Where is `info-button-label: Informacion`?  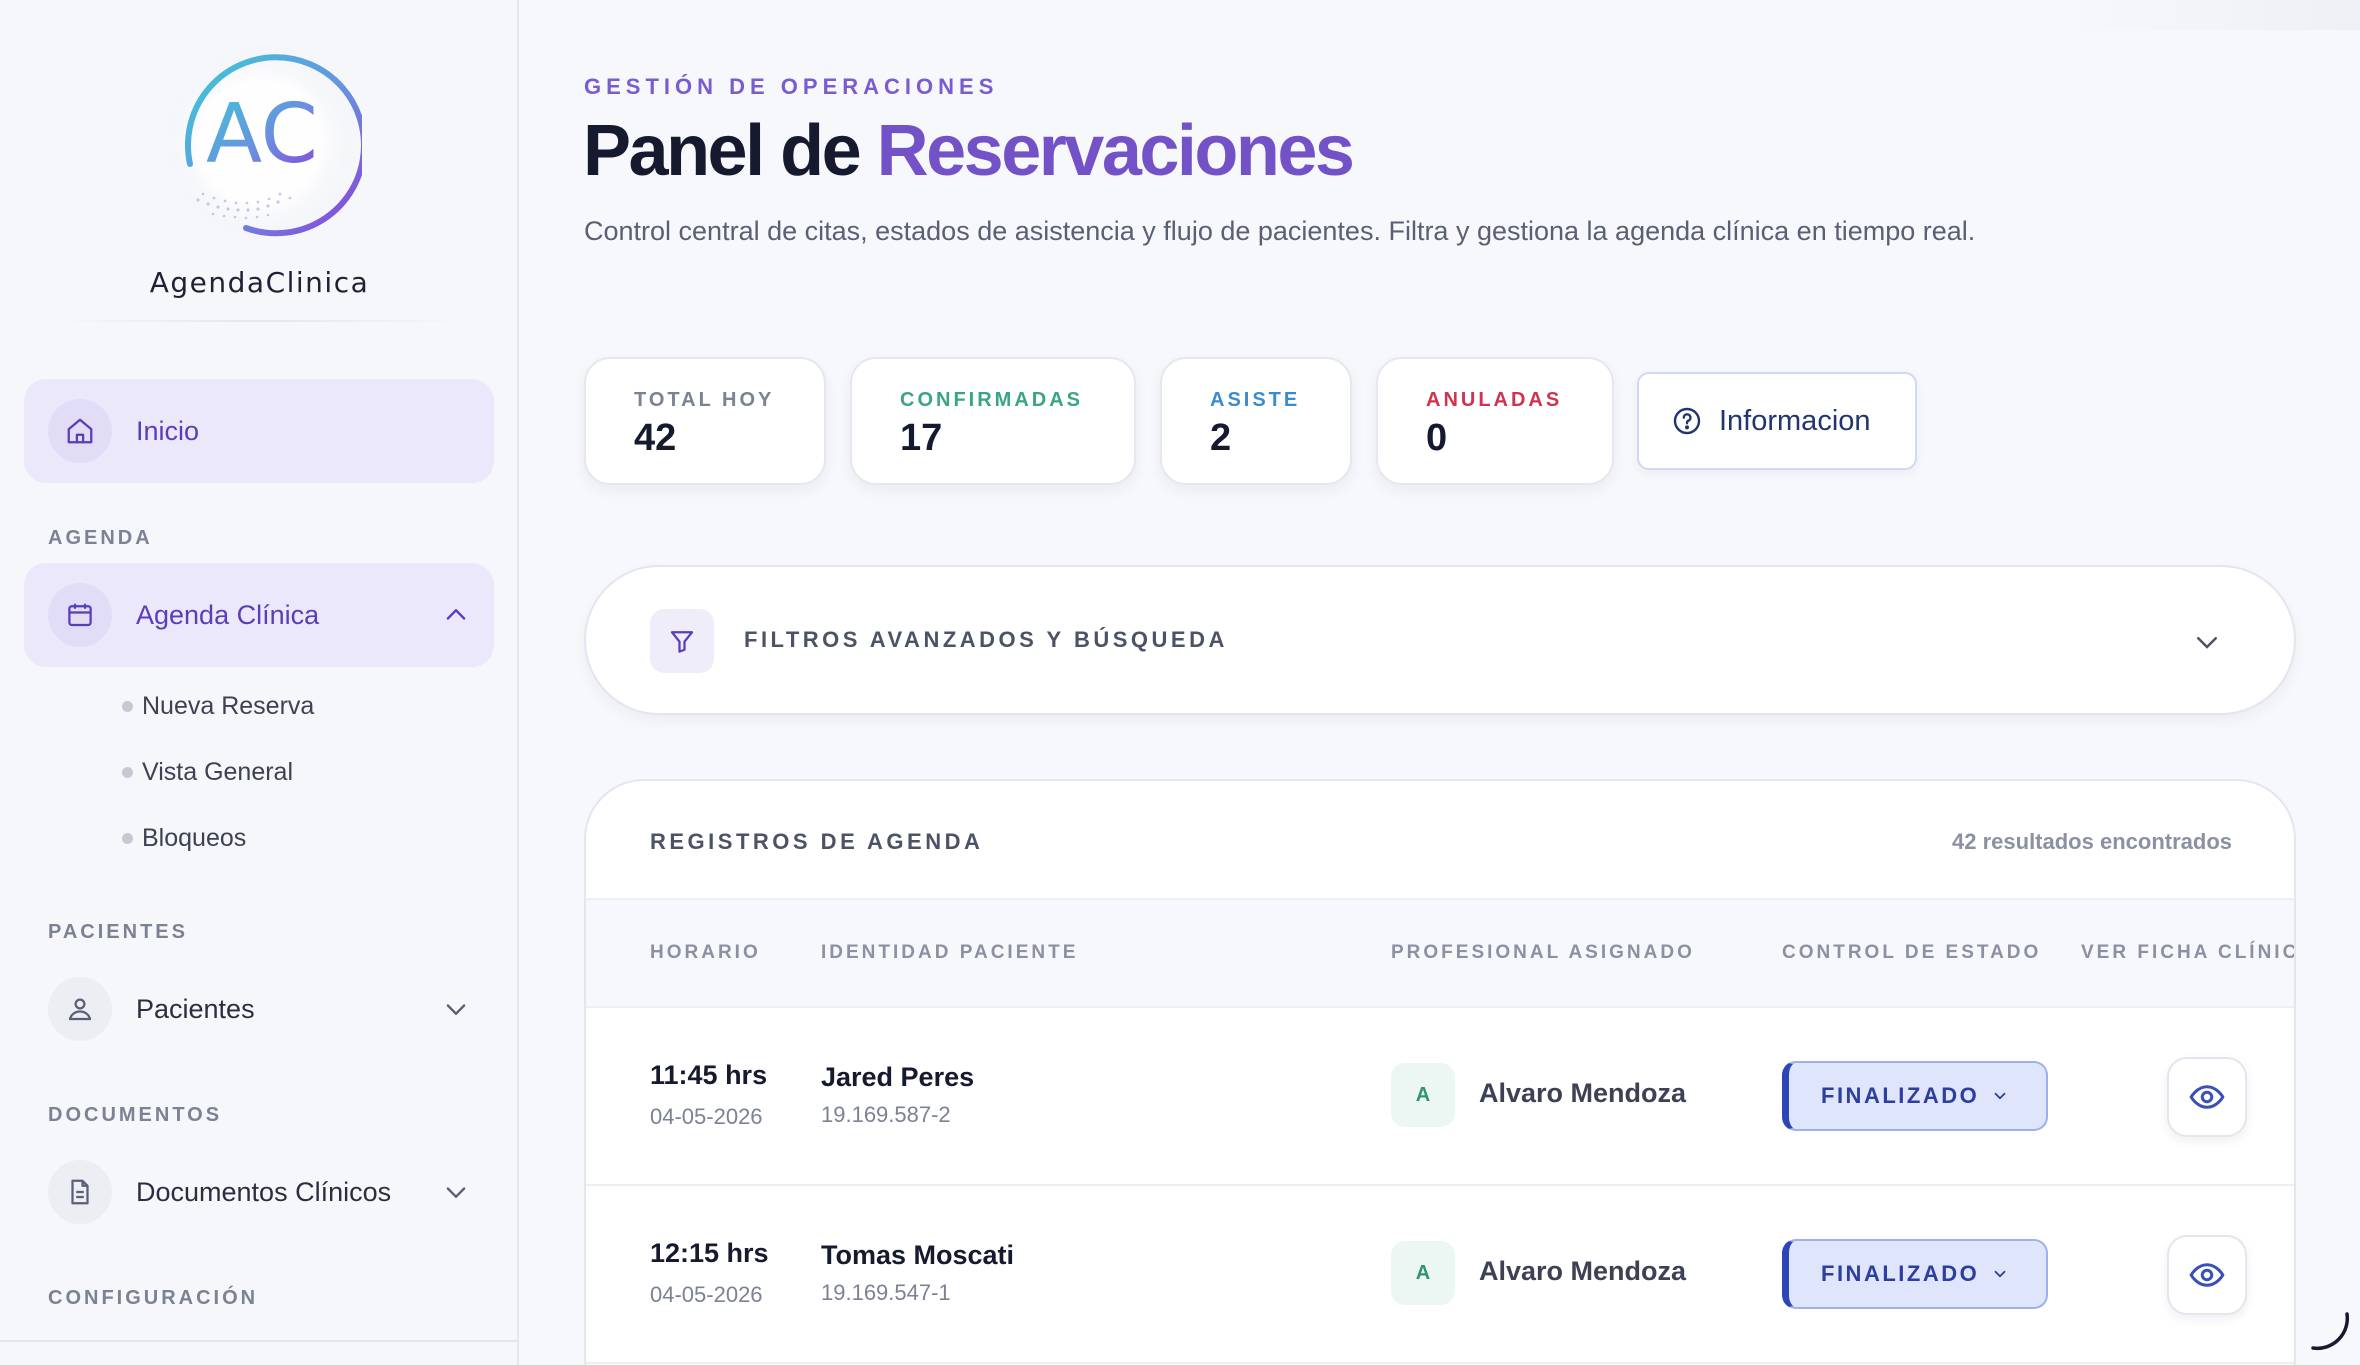 info-button-label: Informacion is located at coordinates (1795, 420).